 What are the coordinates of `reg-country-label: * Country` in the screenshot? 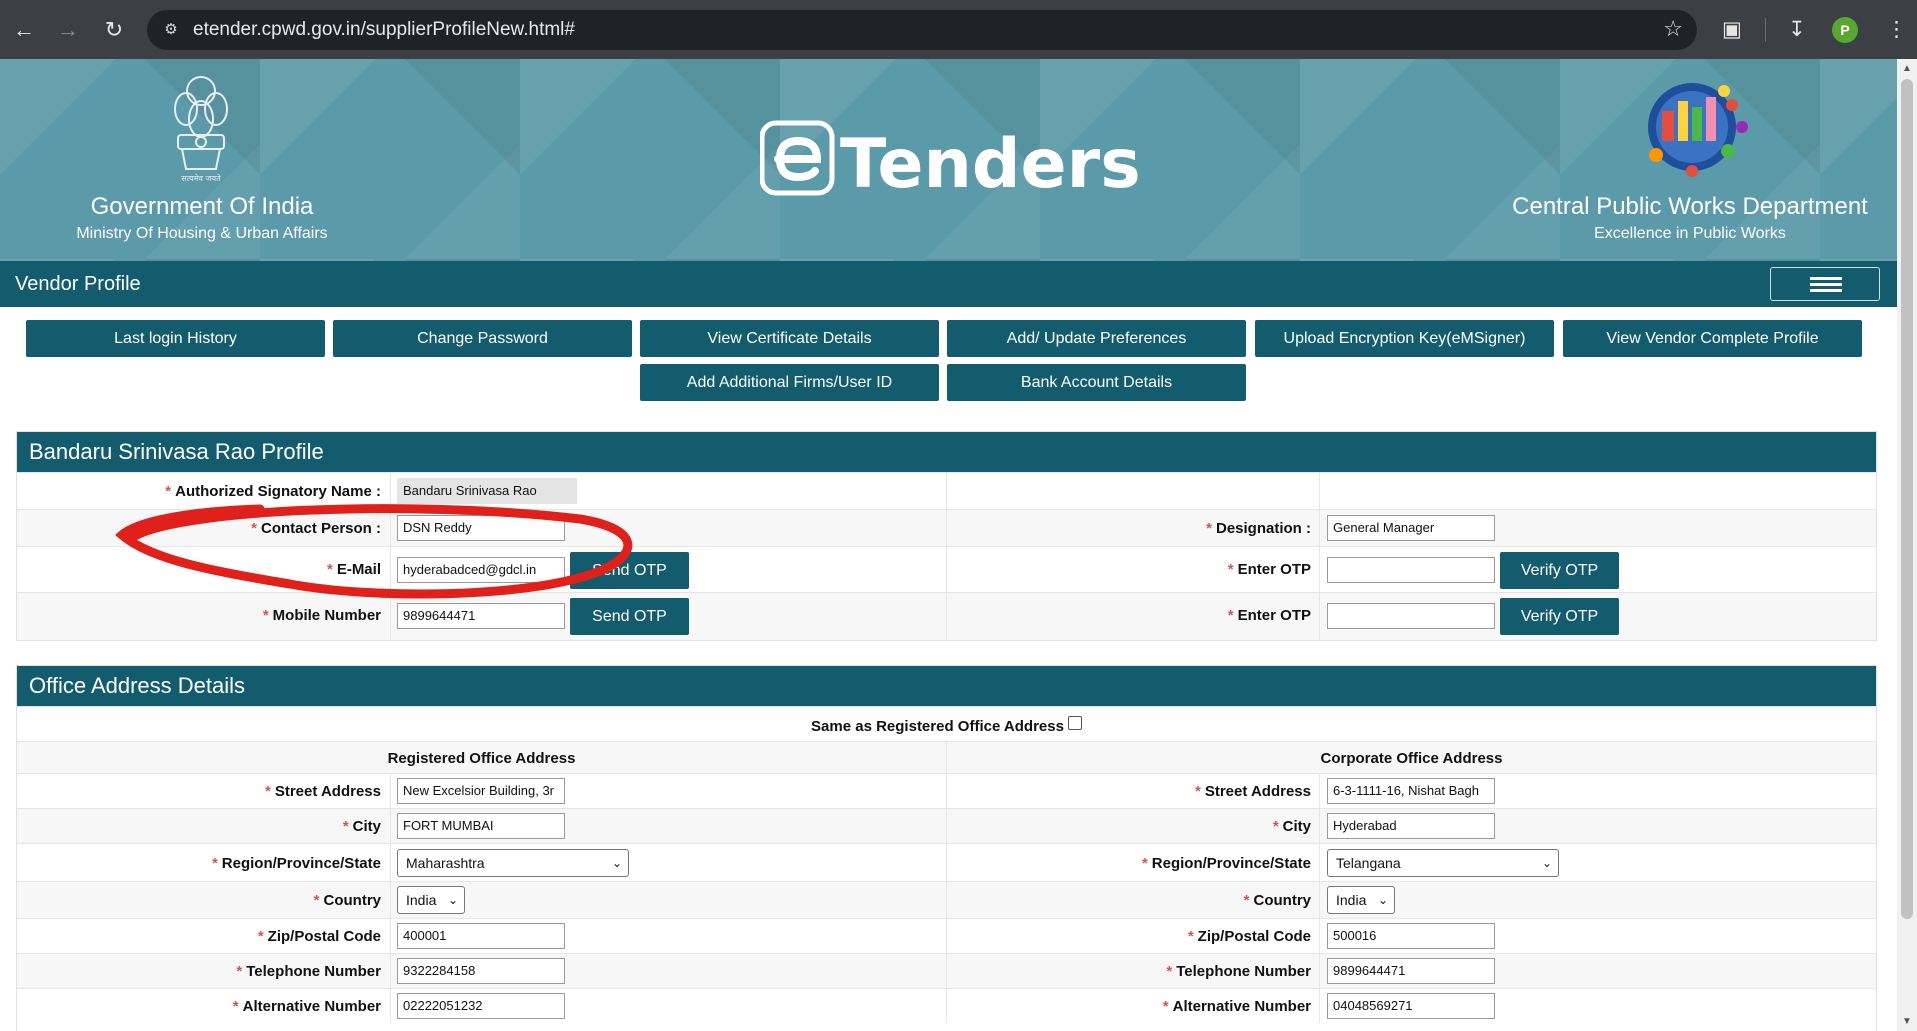 It's located at (347, 900).